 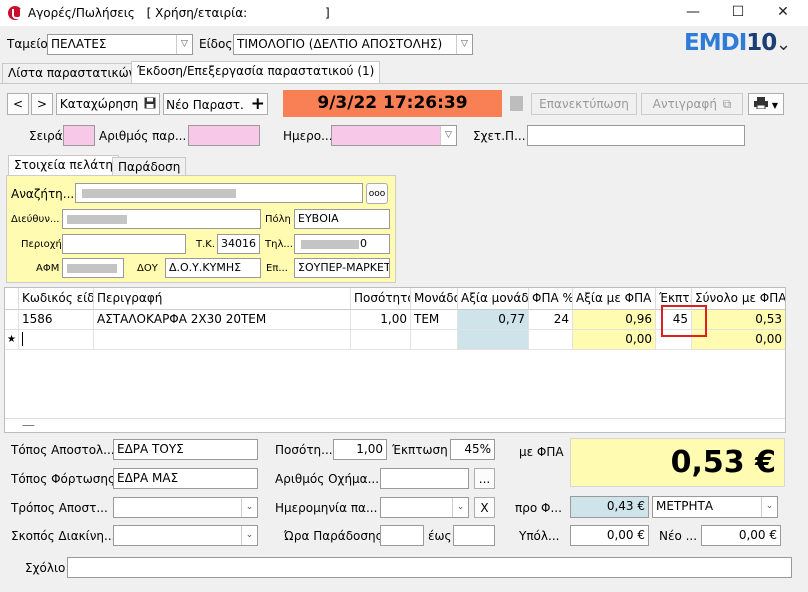 What do you see at coordinates (216, 44) in the screenshot?
I see `type-label: Είδος` at bounding box center [216, 44].